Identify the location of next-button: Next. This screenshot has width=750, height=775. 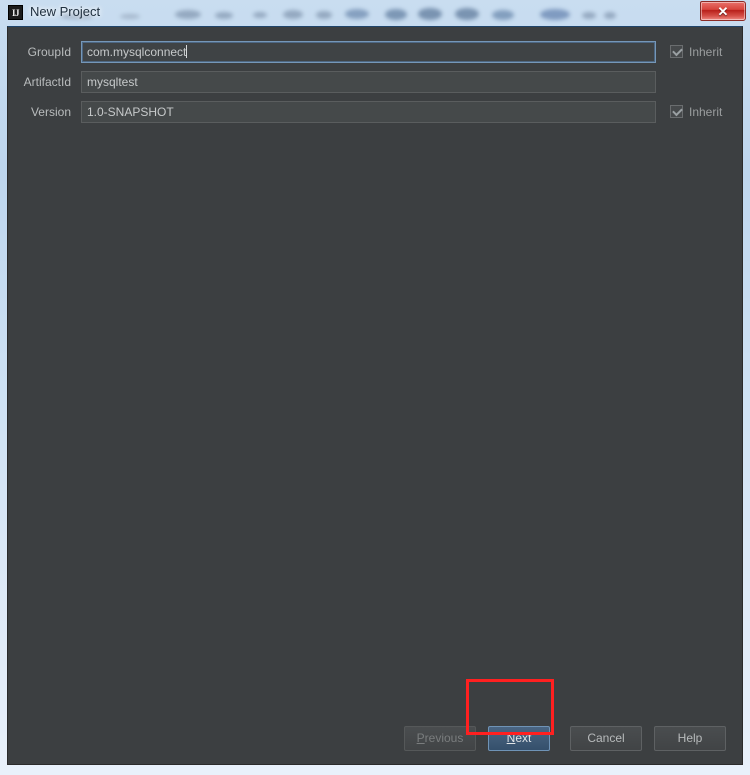
(519, 738).